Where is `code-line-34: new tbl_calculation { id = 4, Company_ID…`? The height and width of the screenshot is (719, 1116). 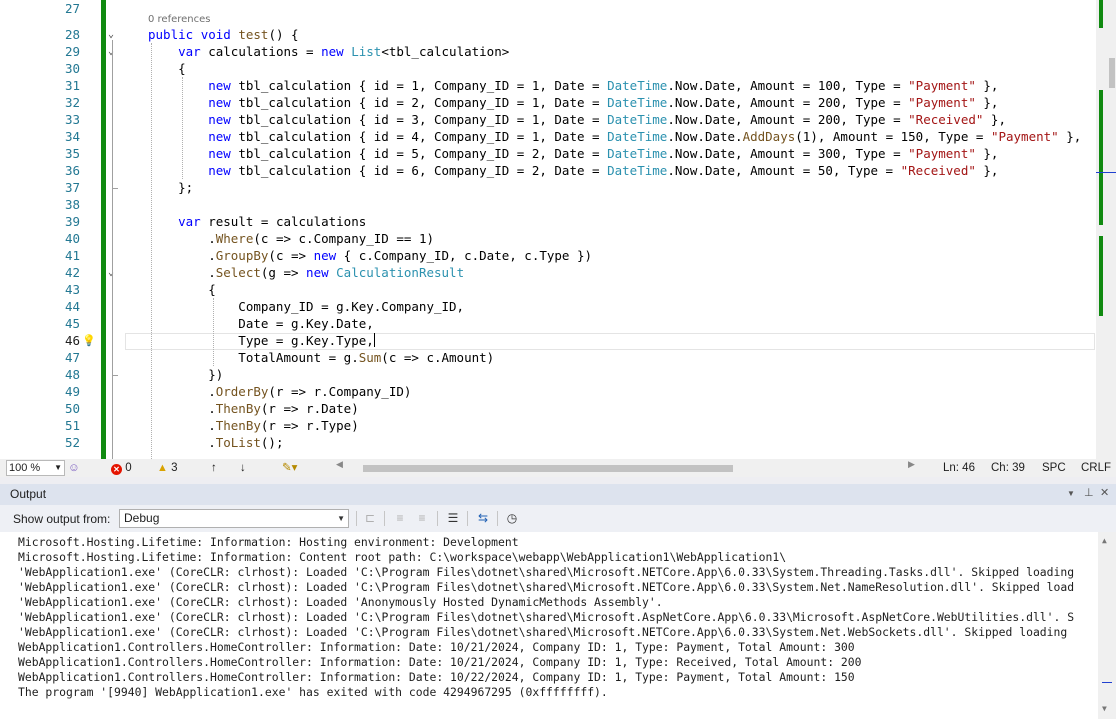
code-line-34: new tbl_calculation { id = 4, Company_ID… is located at coordinates (645, 136).